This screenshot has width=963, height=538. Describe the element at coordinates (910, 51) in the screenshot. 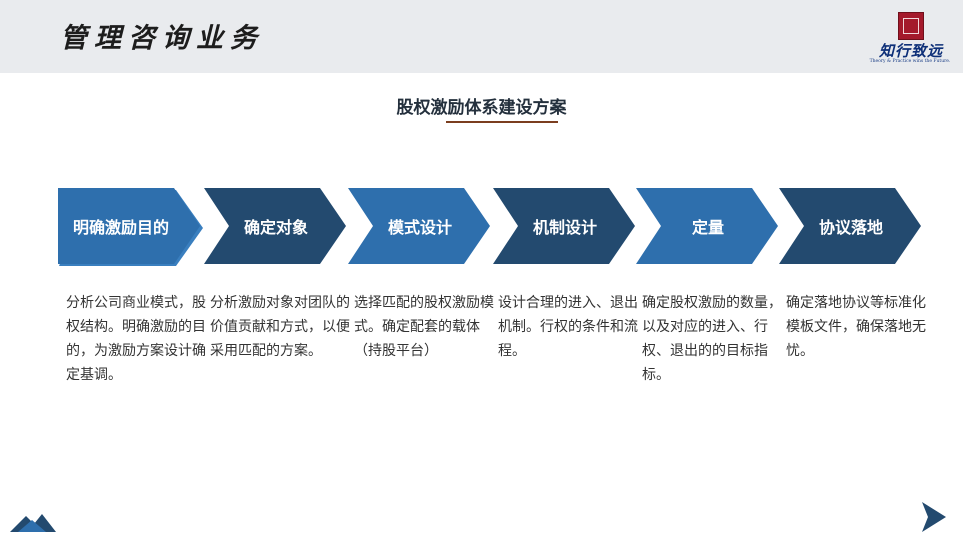

I see `logo-text: 知行致远` at that location.